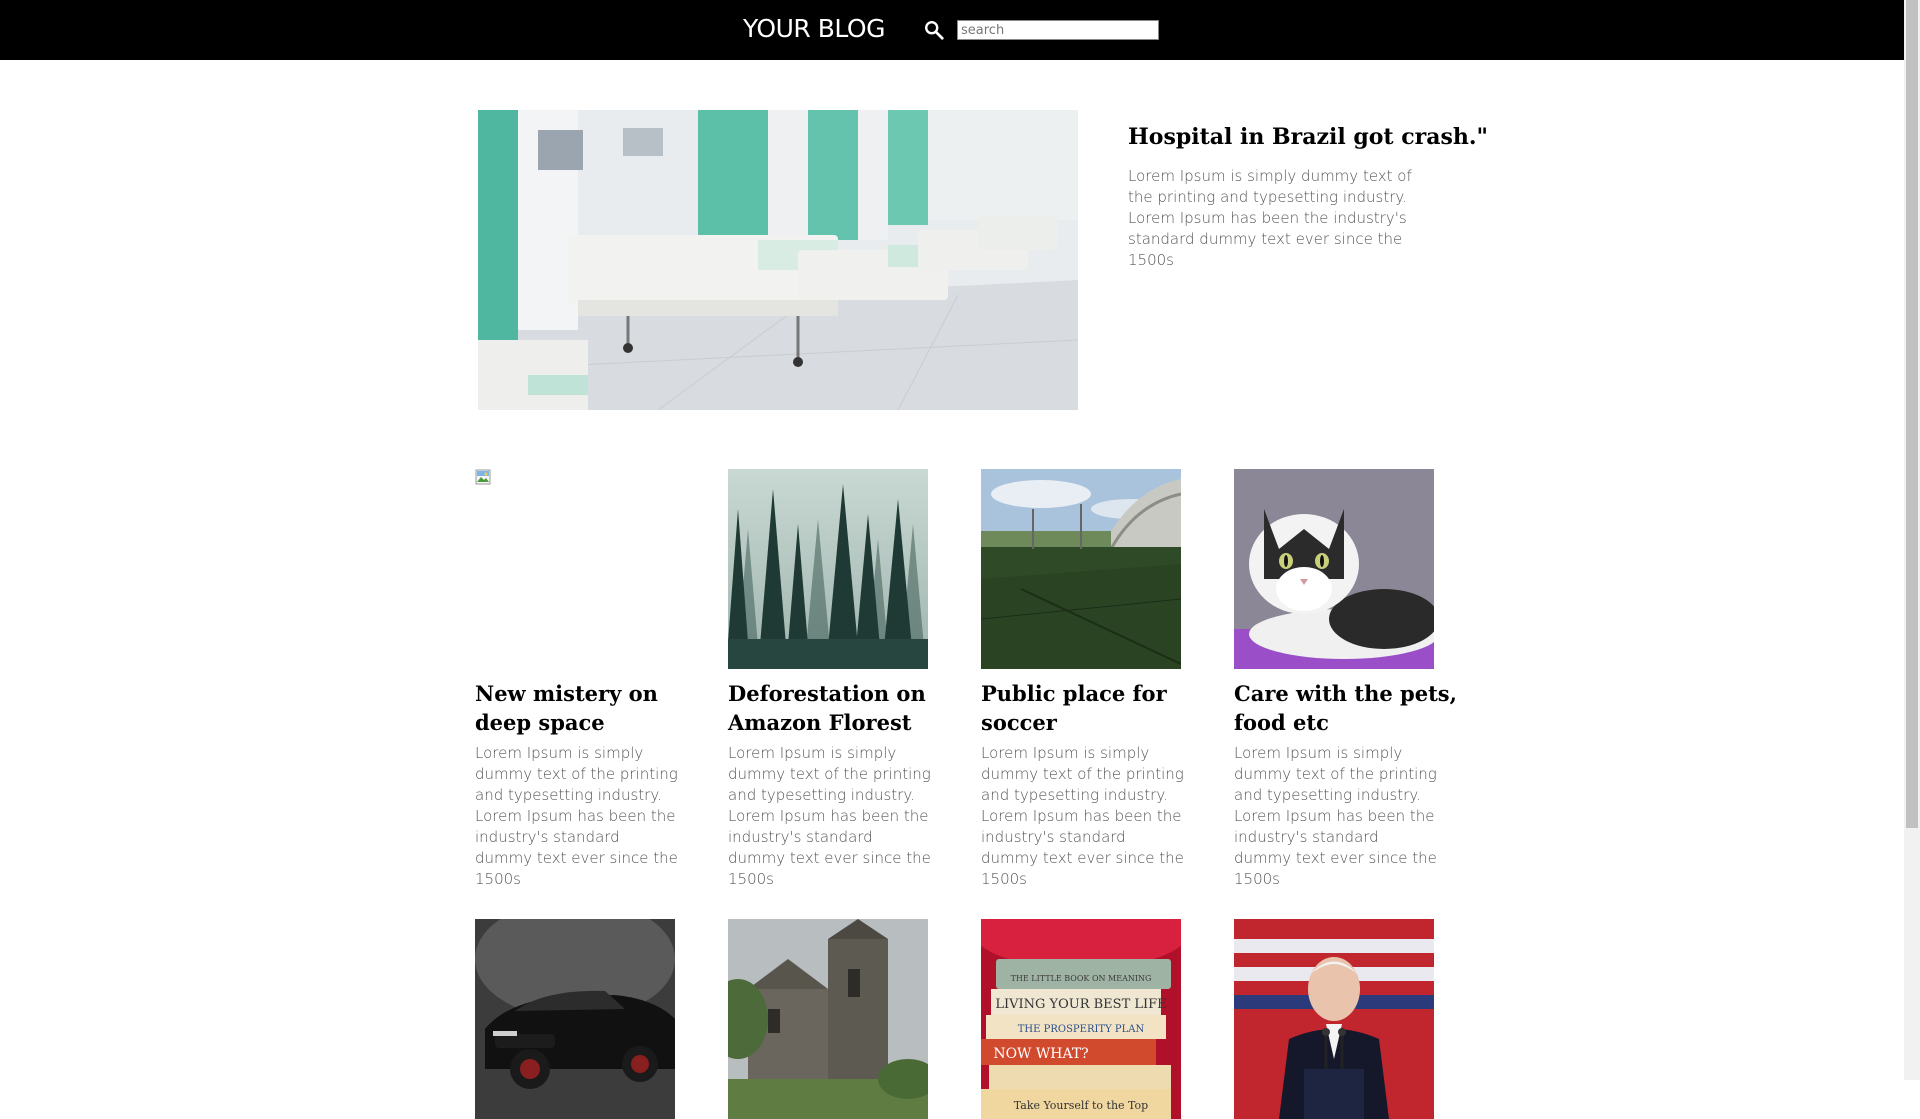 This screenshot has height=1119, width=1920. What do you see at coordinates (1081, 978) in the screenshot?
I see `book-spine-text: THE LITTLE BOOK ON MEANING` at bounding box center [1081, 978].